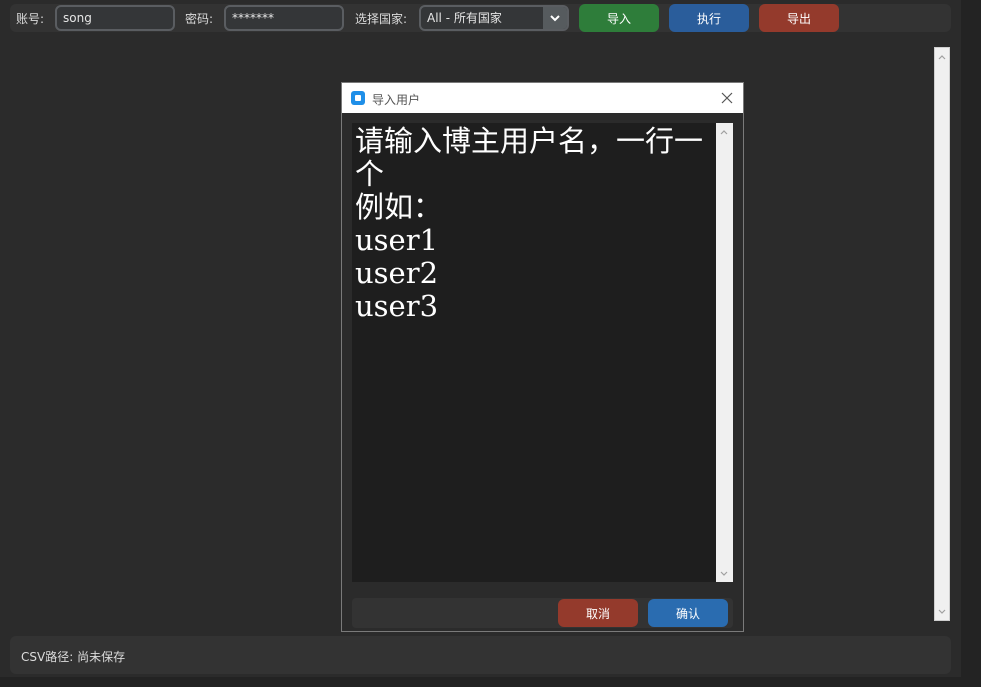  What do you see at coordinates (724, 352) in the screenshot?
I see `textarea-scrollbar` at bounding box center [724, 352].